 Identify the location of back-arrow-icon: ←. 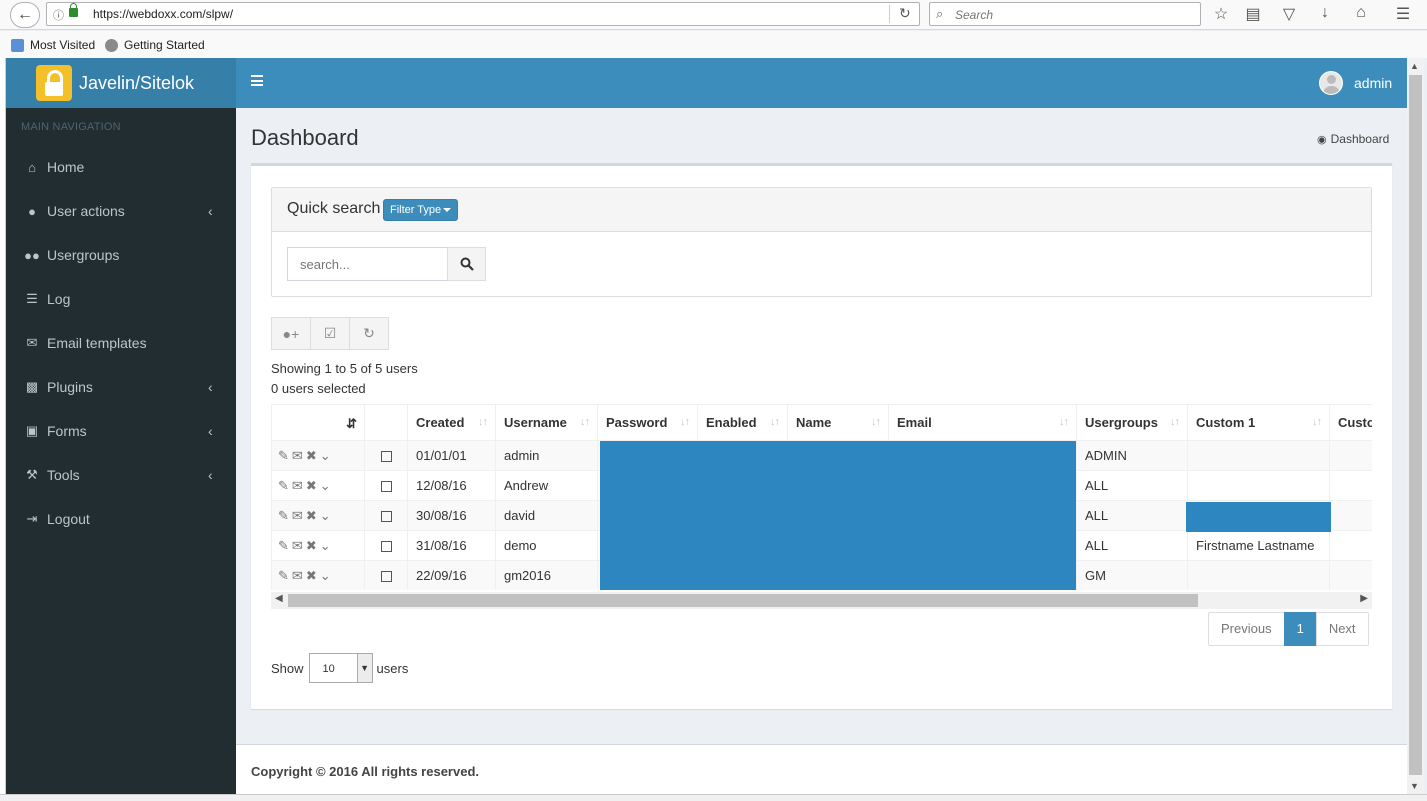
(25, 15).